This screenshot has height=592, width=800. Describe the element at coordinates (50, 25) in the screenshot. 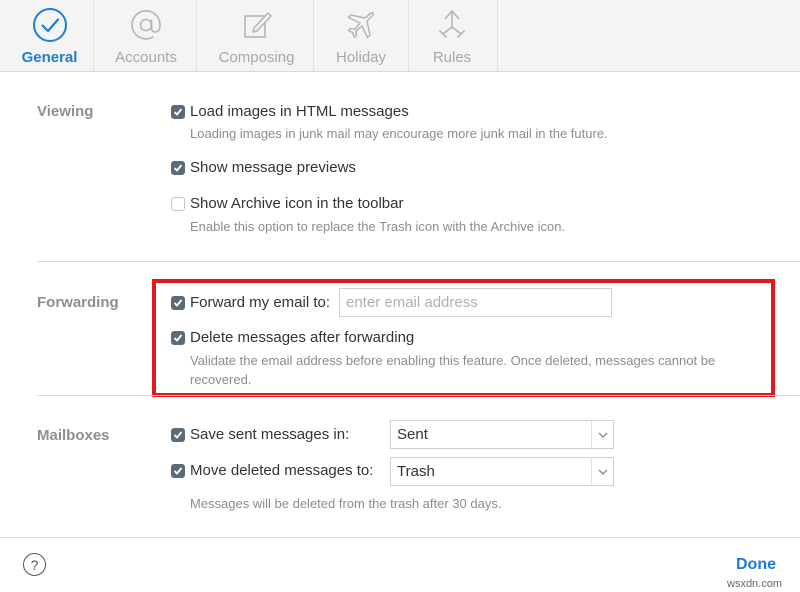

I see `checkmark-circle-icon` at that location.